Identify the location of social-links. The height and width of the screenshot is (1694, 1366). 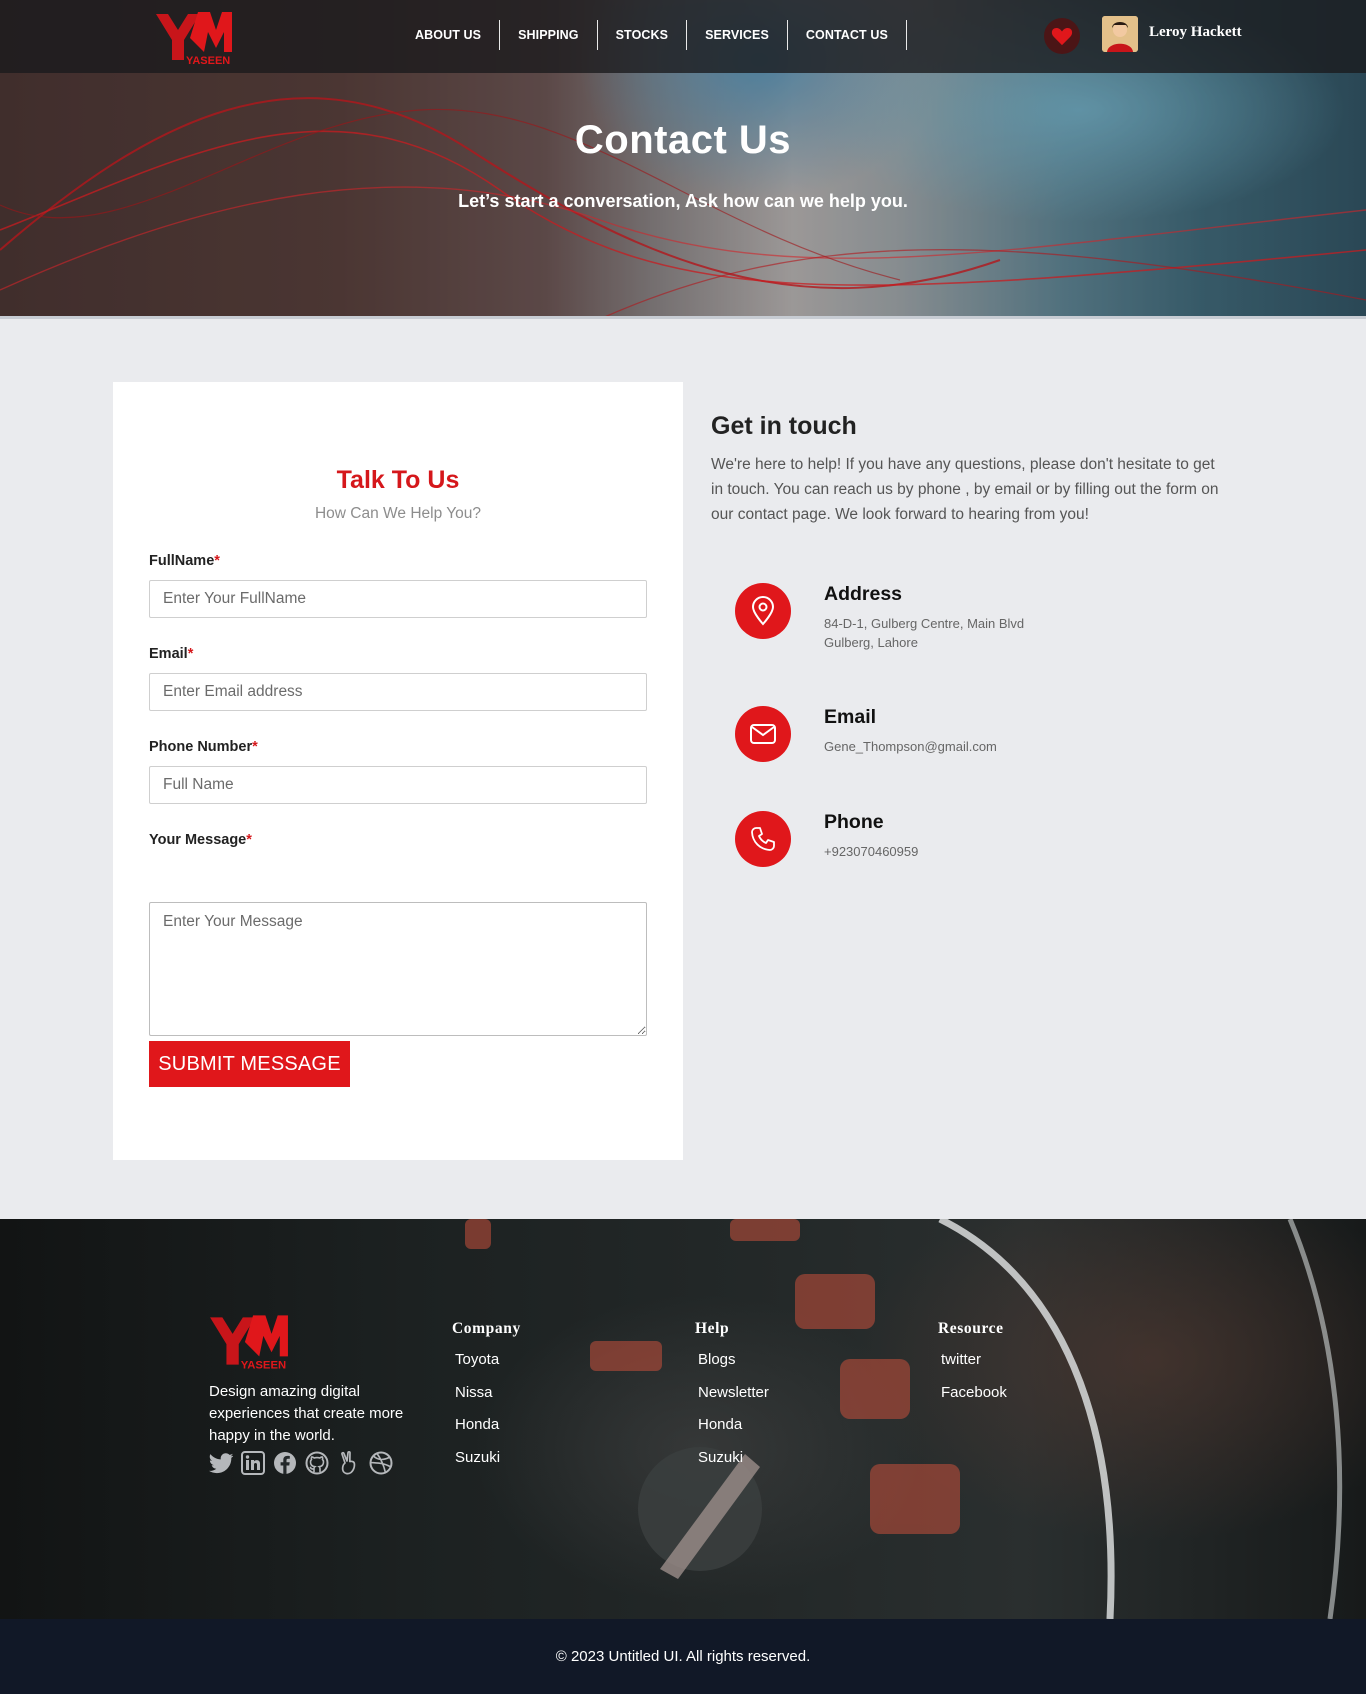
(301, 1463).